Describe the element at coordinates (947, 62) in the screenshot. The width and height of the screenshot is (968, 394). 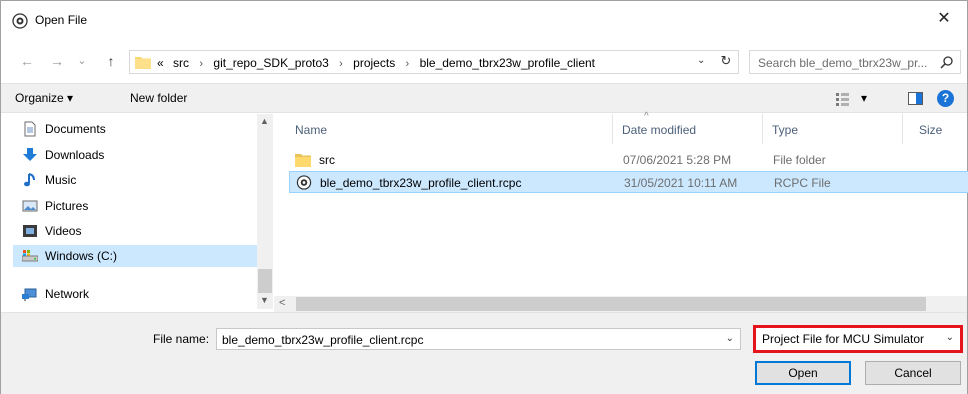
I see `search-icon` at that location.